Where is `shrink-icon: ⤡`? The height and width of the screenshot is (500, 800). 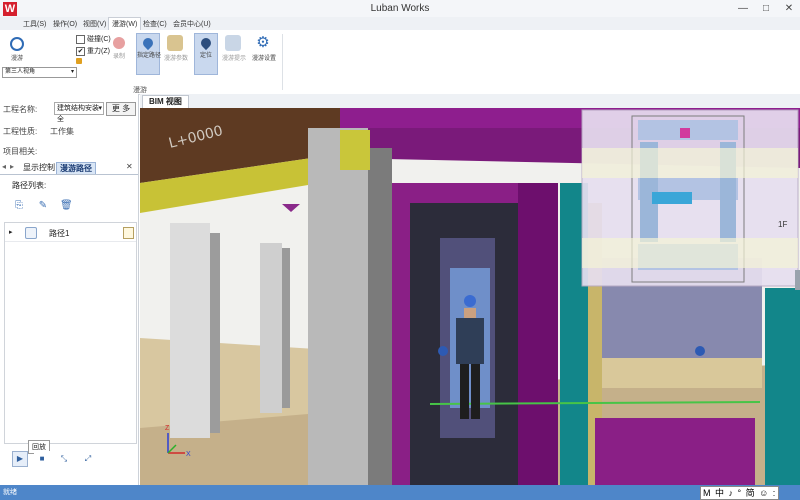
shrink-icon: ⤡ is located at coordinates (64, 459).